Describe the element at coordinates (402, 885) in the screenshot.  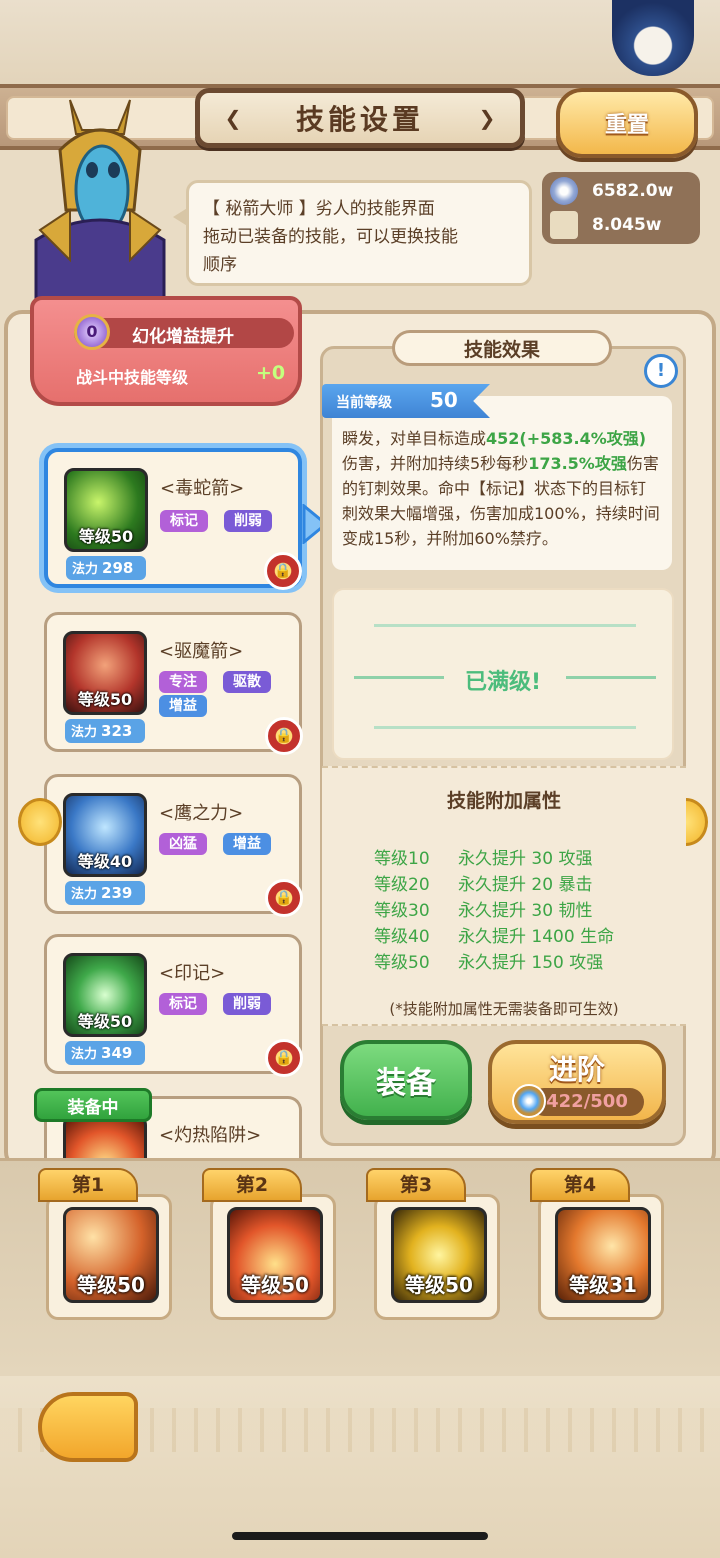
I see `attribute-level: 等级20` at that location.